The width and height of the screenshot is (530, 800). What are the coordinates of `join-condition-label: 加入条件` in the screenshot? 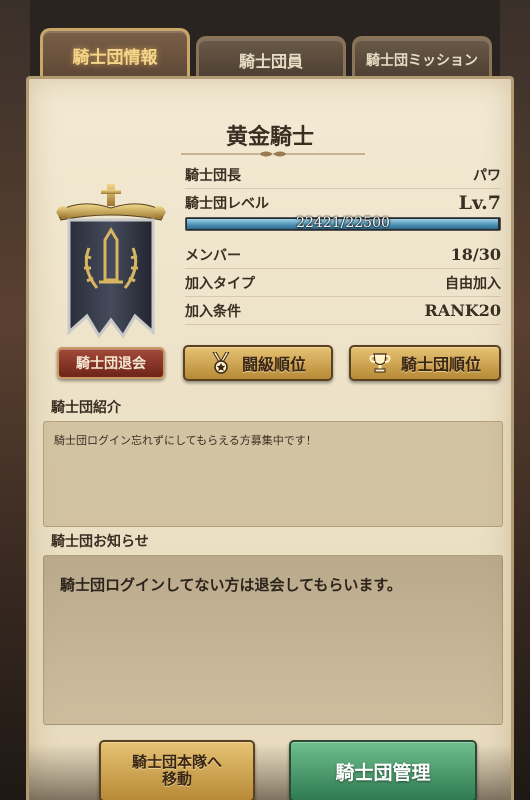 It's located at (213, 311).